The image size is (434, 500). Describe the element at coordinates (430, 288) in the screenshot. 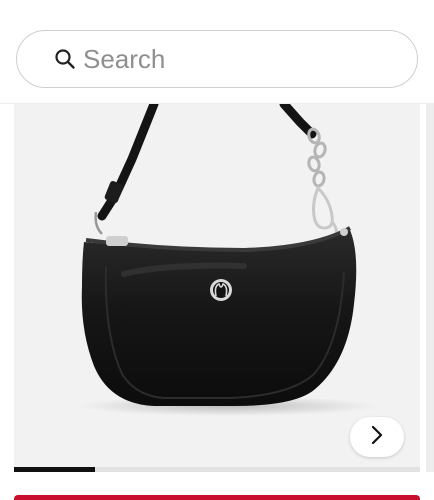

I see `next-slide-peek` at that location.